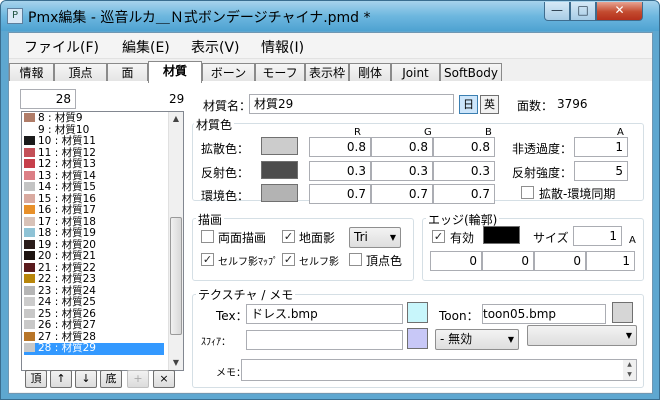  What do you see at coordinates (402, 147) in the screenshot?
I see `diffuse-g-input: 0.8` at bounding box center [402, 147].